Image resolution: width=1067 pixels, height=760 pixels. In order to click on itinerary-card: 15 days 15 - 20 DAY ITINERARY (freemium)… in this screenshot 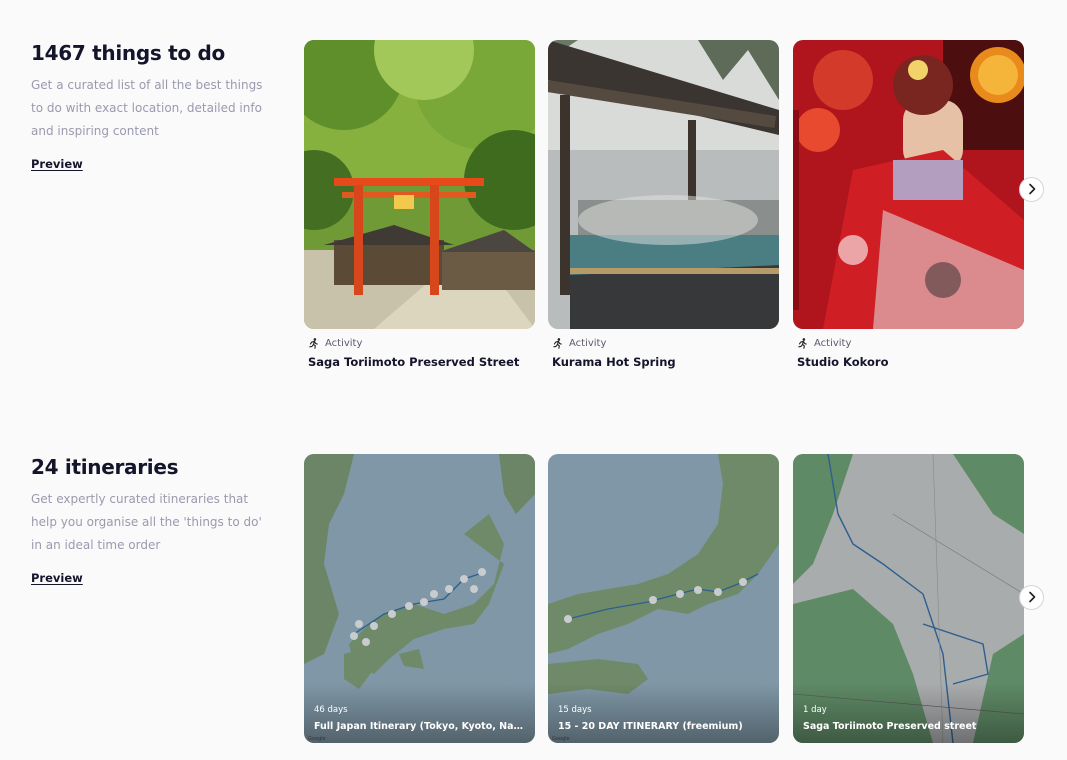, I will do `click(663, 598)`.